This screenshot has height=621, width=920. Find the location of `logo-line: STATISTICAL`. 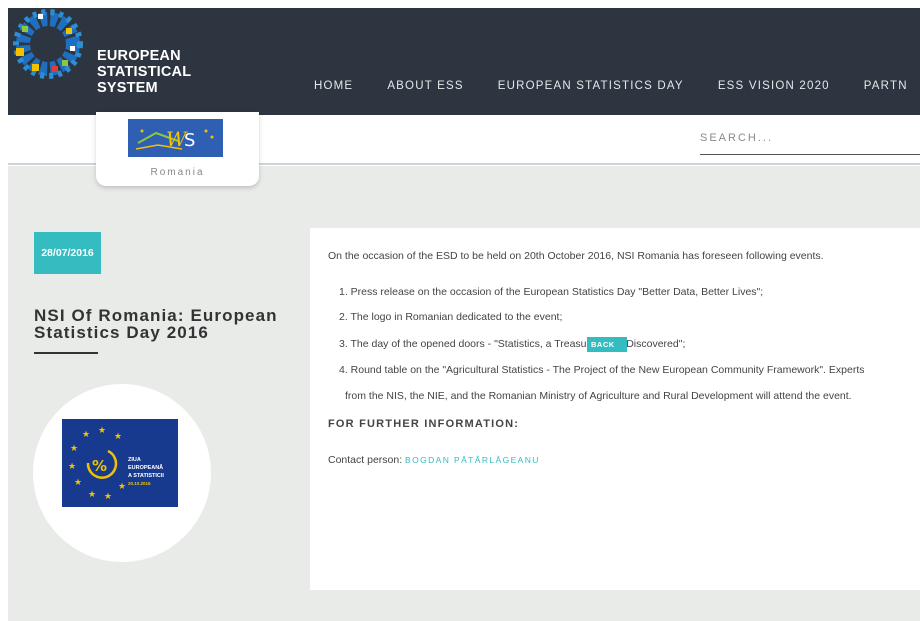

logo-line: STATISTICAL is located at coordinates (144, 72).